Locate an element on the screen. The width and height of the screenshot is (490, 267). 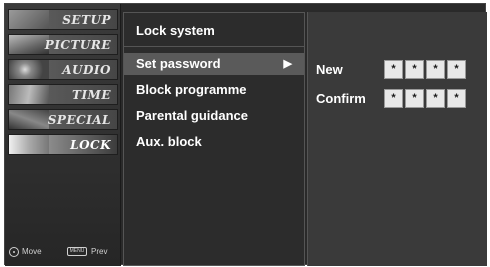
setup-icon is located at coordinates (29, 19).